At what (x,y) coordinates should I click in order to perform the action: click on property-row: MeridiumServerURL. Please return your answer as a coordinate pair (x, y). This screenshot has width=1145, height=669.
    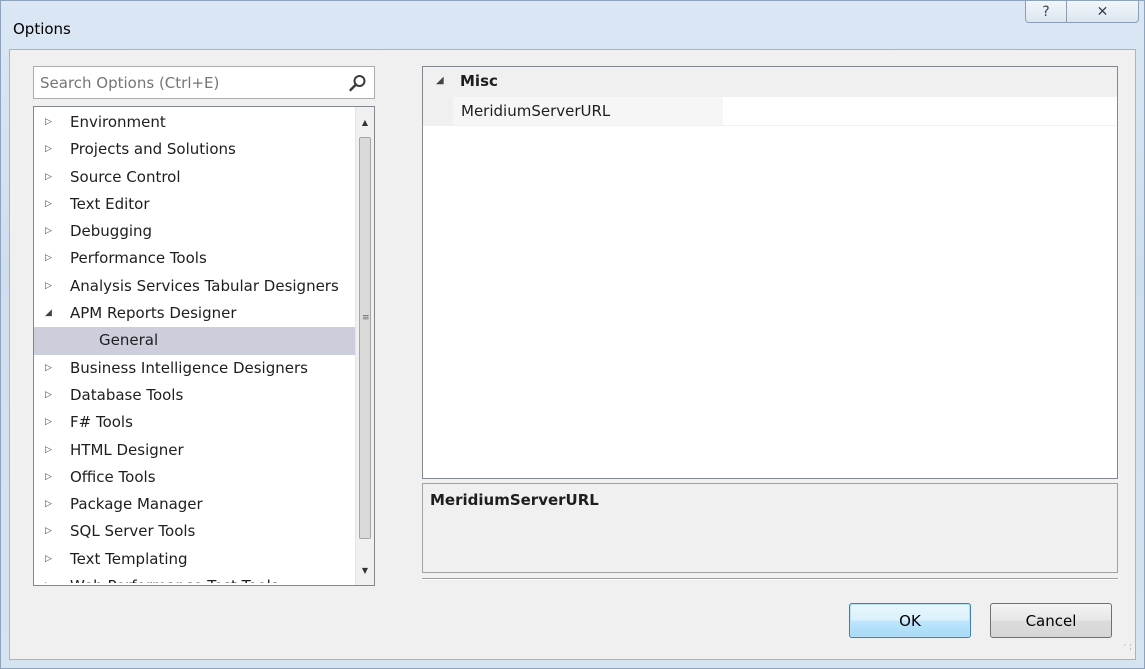
    Looking at the image, I should click on (770, 111).